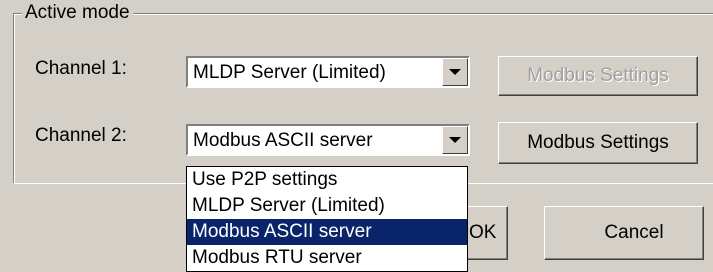 The height and width of the screenshot is (272, 713). What do you see at coordinates (455, 140) in the screenshot?
I see `channel-2-dropdown-arrow-icon` at bounding box center [455, 140].